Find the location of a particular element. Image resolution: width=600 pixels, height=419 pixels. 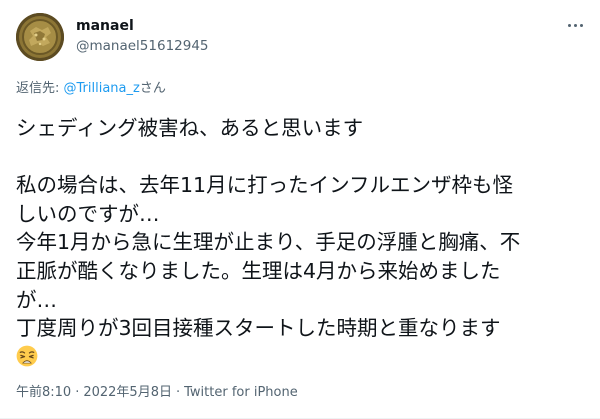

tweet-line: シェディング被害ね、あると思います is located at coordinates (190, 128).